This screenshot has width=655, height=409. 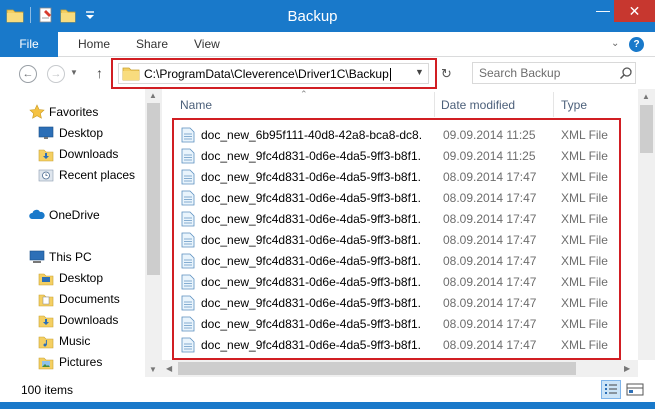 What do you see at coordinates (46, 279) in the screenshot?
I see `desktop-icon` at bounding box center [46, 279].